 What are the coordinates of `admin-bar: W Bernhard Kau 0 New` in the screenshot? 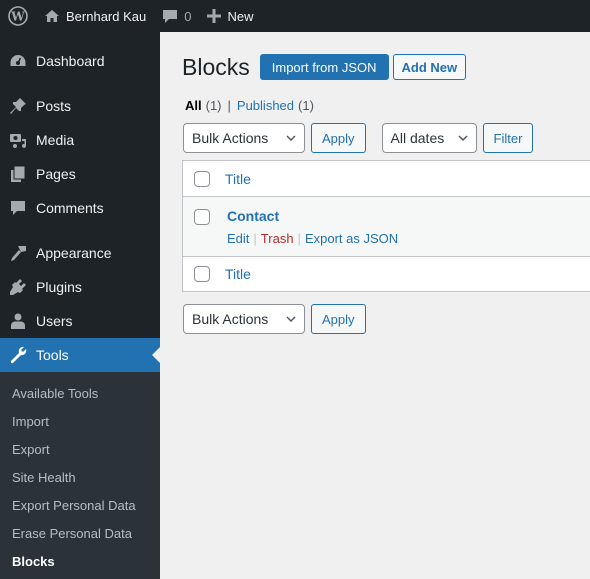 It's located at (295, 16).